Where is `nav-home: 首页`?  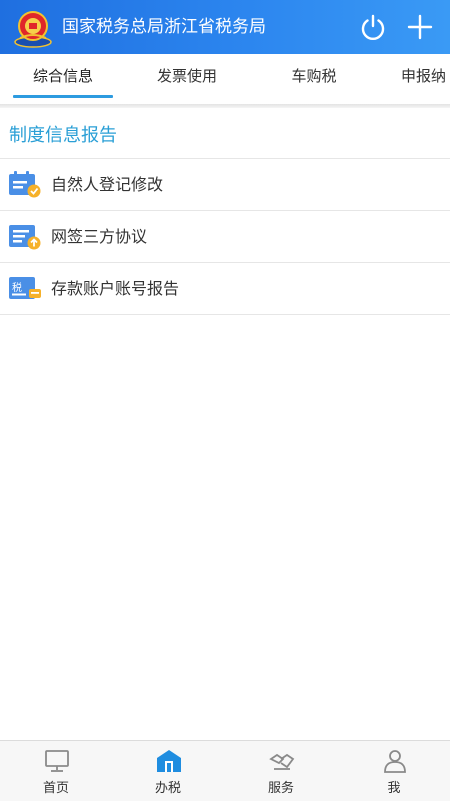
nav-home: 首页 is located at coordinates (56, 771).